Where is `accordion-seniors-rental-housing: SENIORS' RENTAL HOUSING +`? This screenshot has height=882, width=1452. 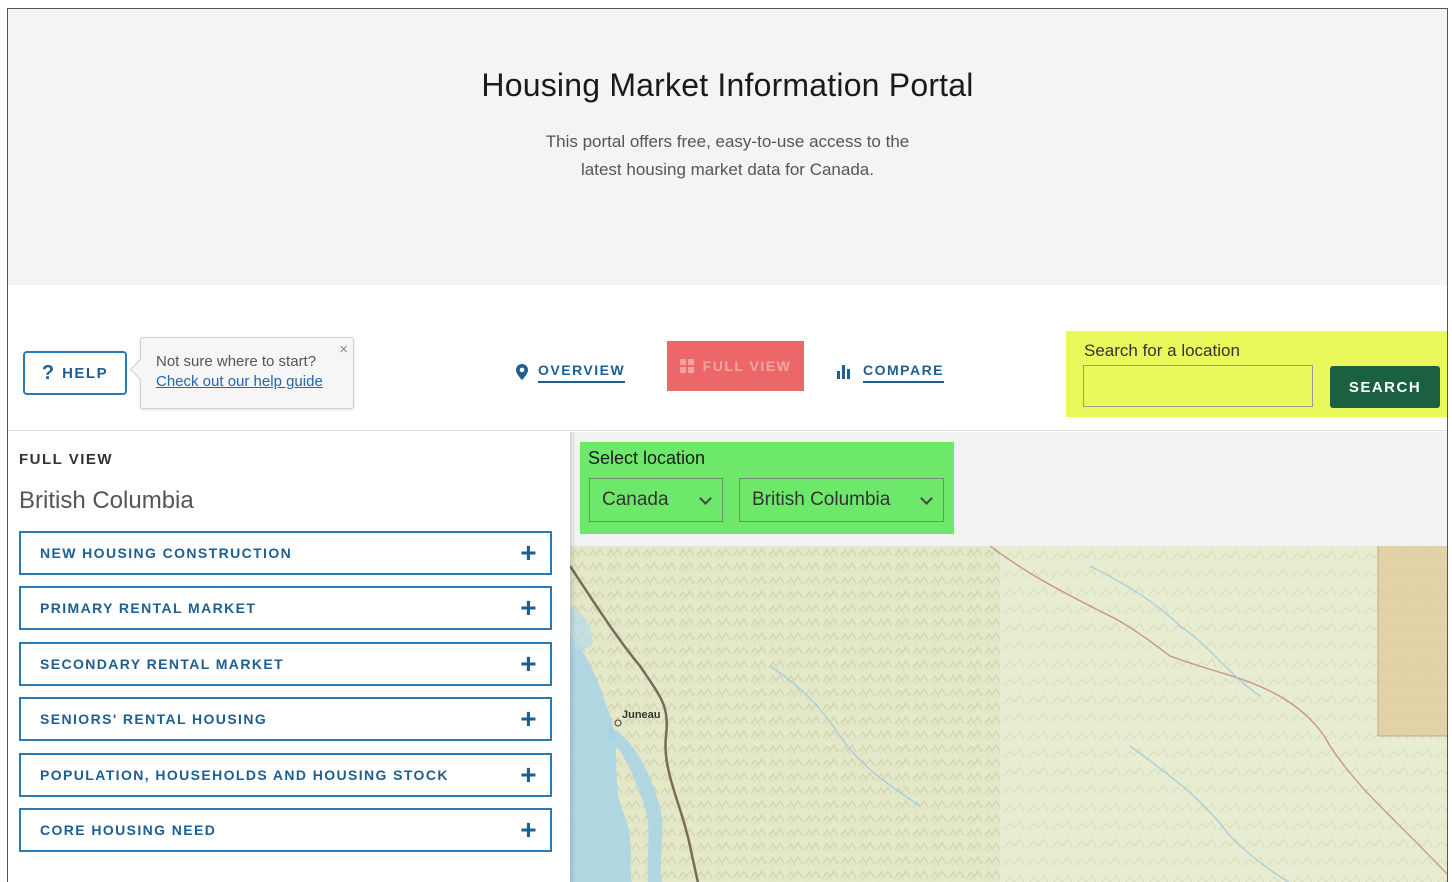
accordion-seniors-rental-housing: SENIORS' RENTAL HOUSING + is located at coordinates (285, 719).